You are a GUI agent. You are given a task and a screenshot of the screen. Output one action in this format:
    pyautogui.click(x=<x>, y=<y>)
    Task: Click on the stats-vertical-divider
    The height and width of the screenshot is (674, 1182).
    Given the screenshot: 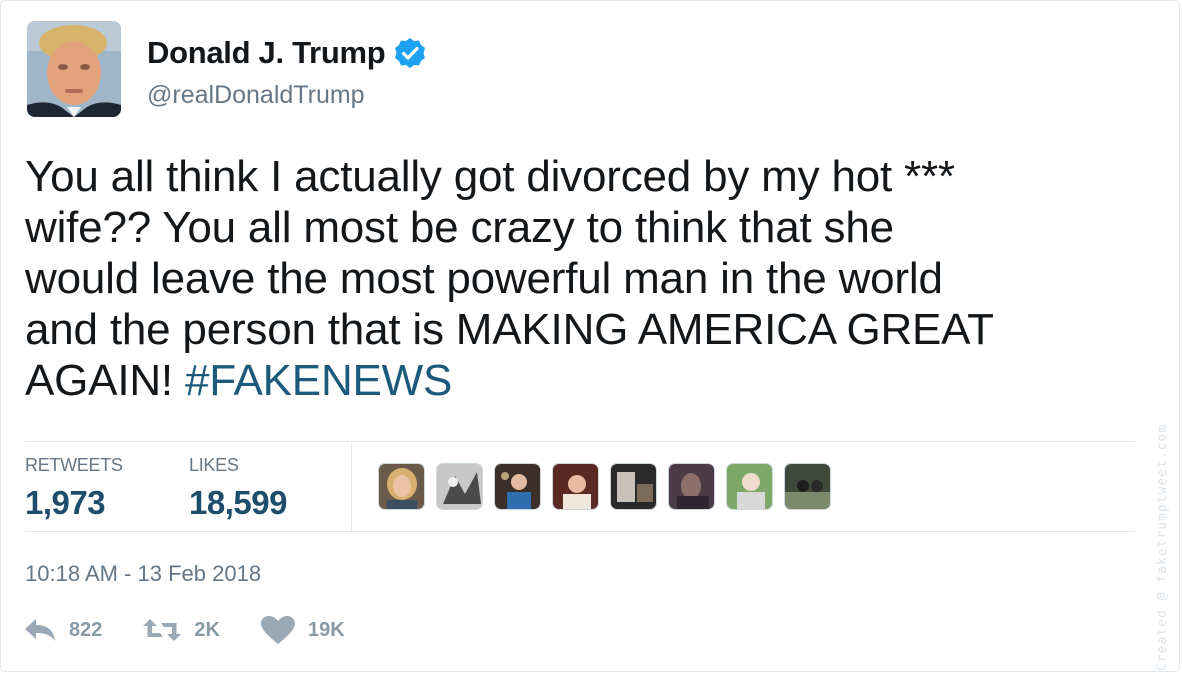 What is the action you would take?
    pyautogui.click(x=351, y=487)
    